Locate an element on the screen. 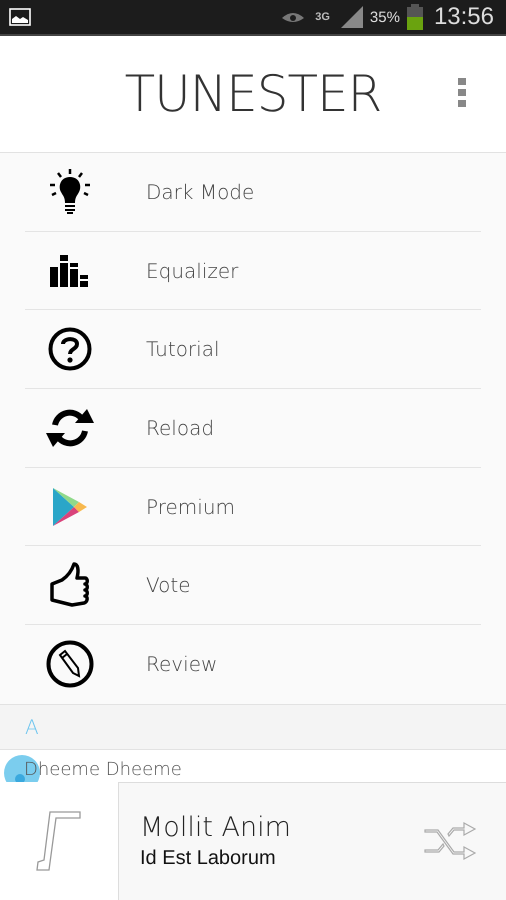 This screenshot has width=506, height=900. eye-icon is located at coordinates (293, 17).